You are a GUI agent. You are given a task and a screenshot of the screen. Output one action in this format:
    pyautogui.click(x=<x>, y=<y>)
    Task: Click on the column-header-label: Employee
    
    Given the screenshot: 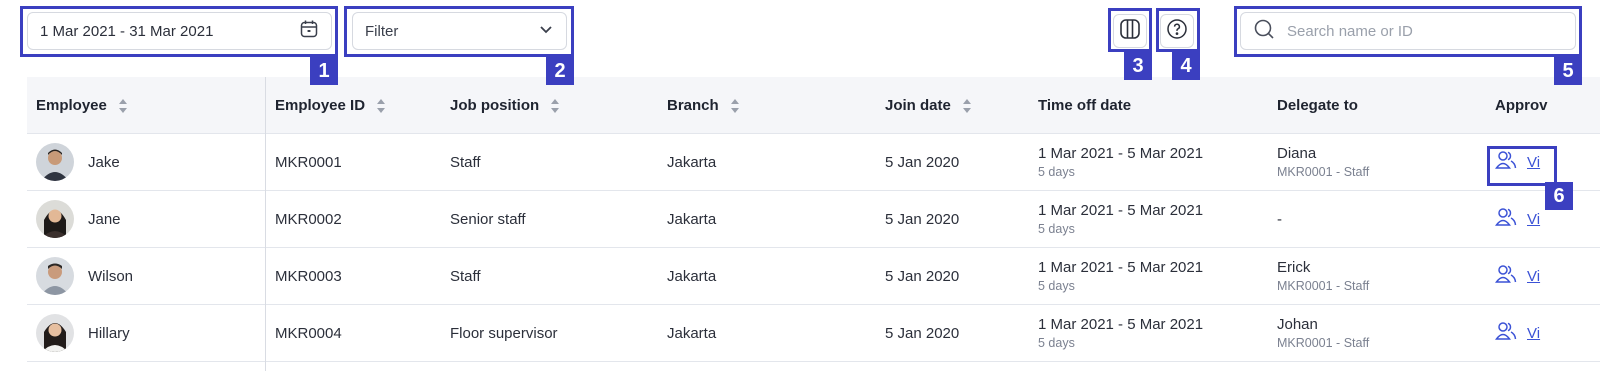 What is the action you would take?
    pyautogui.click(x=71, y=105)
    